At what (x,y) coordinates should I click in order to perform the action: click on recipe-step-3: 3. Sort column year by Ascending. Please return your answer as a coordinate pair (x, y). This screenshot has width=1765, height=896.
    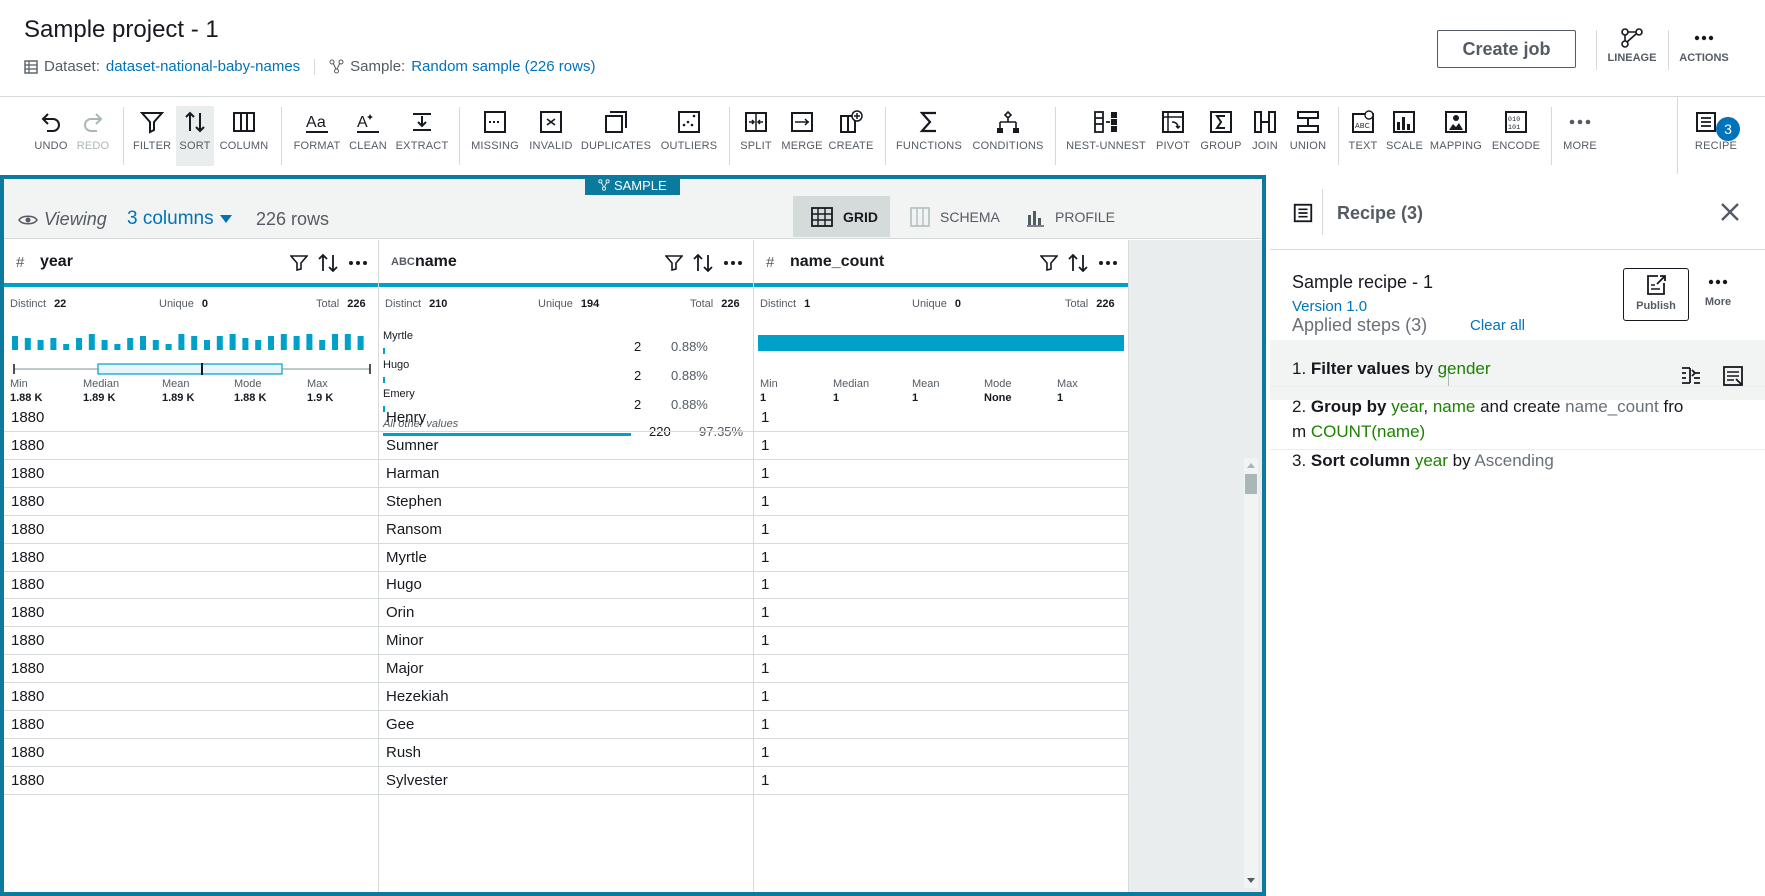
    Looking at the image, I should click on (1522, 460).